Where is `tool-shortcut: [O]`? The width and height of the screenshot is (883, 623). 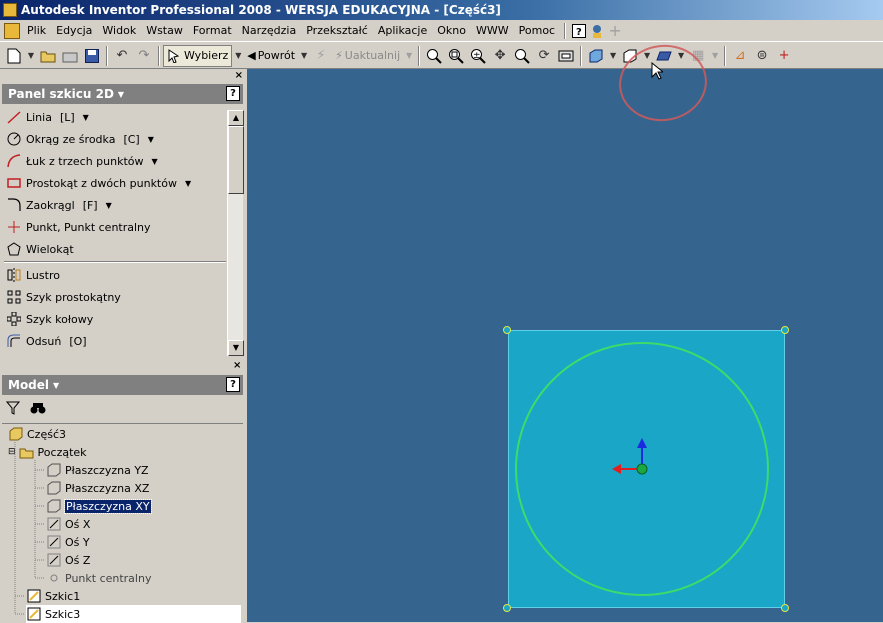
tool-shortcut: [O] is located at coordinates (78, 341).